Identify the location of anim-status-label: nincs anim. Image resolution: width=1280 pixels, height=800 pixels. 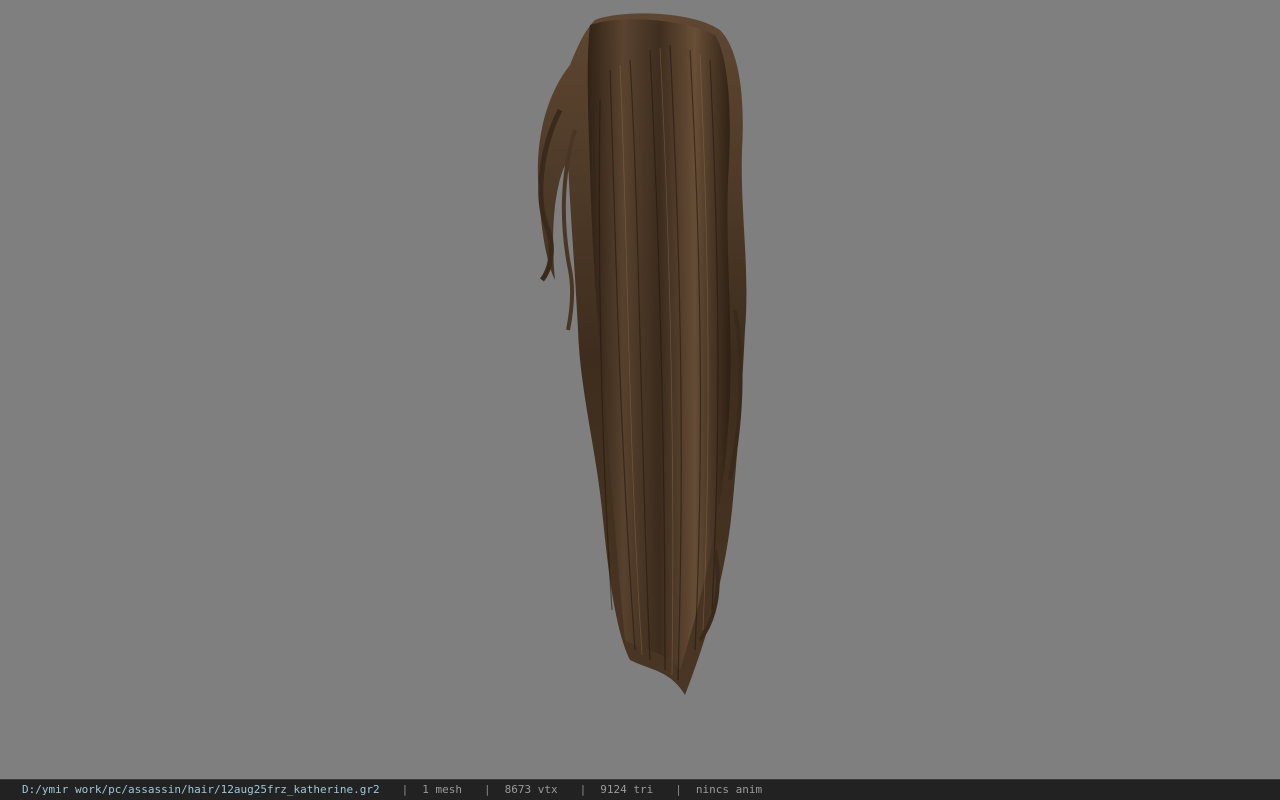
(729, 789).